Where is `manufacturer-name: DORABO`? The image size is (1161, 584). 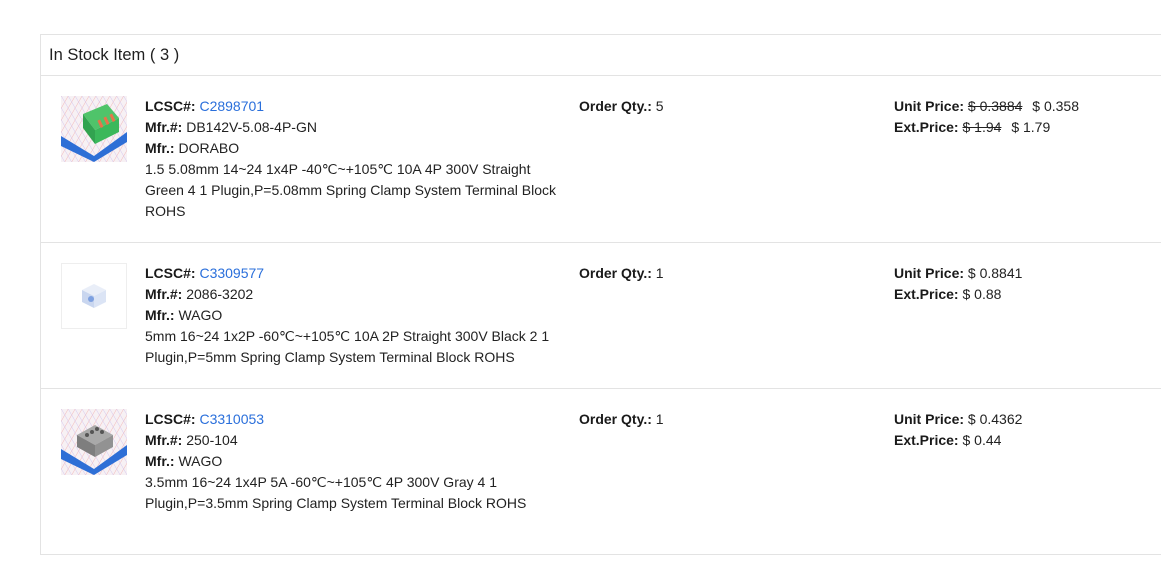 manufacturer-name: DORABO is located at coordinates (209, 148).